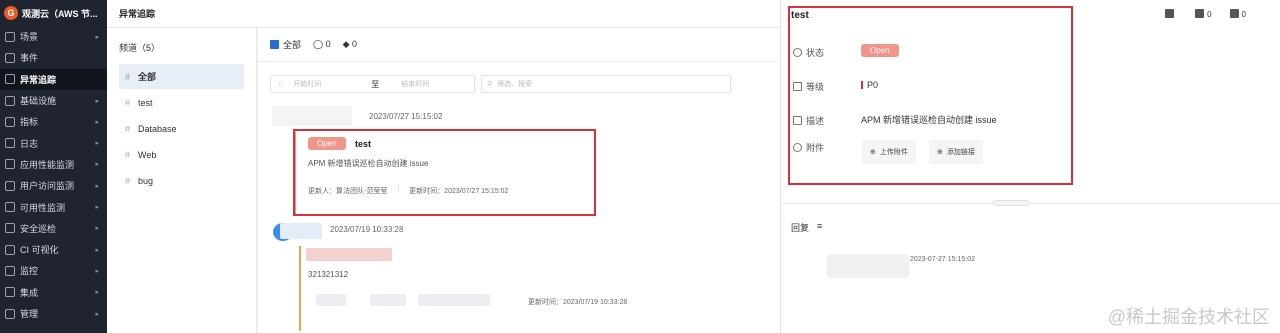 This screenshot has width=1280, height=333. I want to click on brand-logo-icon: G, so click(11, 13).